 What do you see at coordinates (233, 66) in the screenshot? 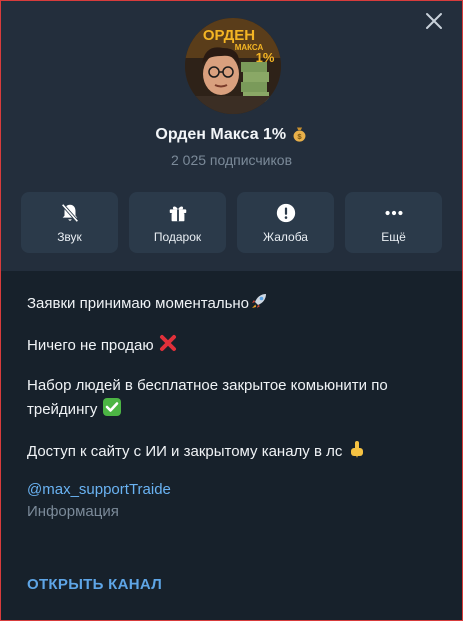
I see `avatar: ОРДЕН МАКСА 1%` at bounding box center [233, 66].